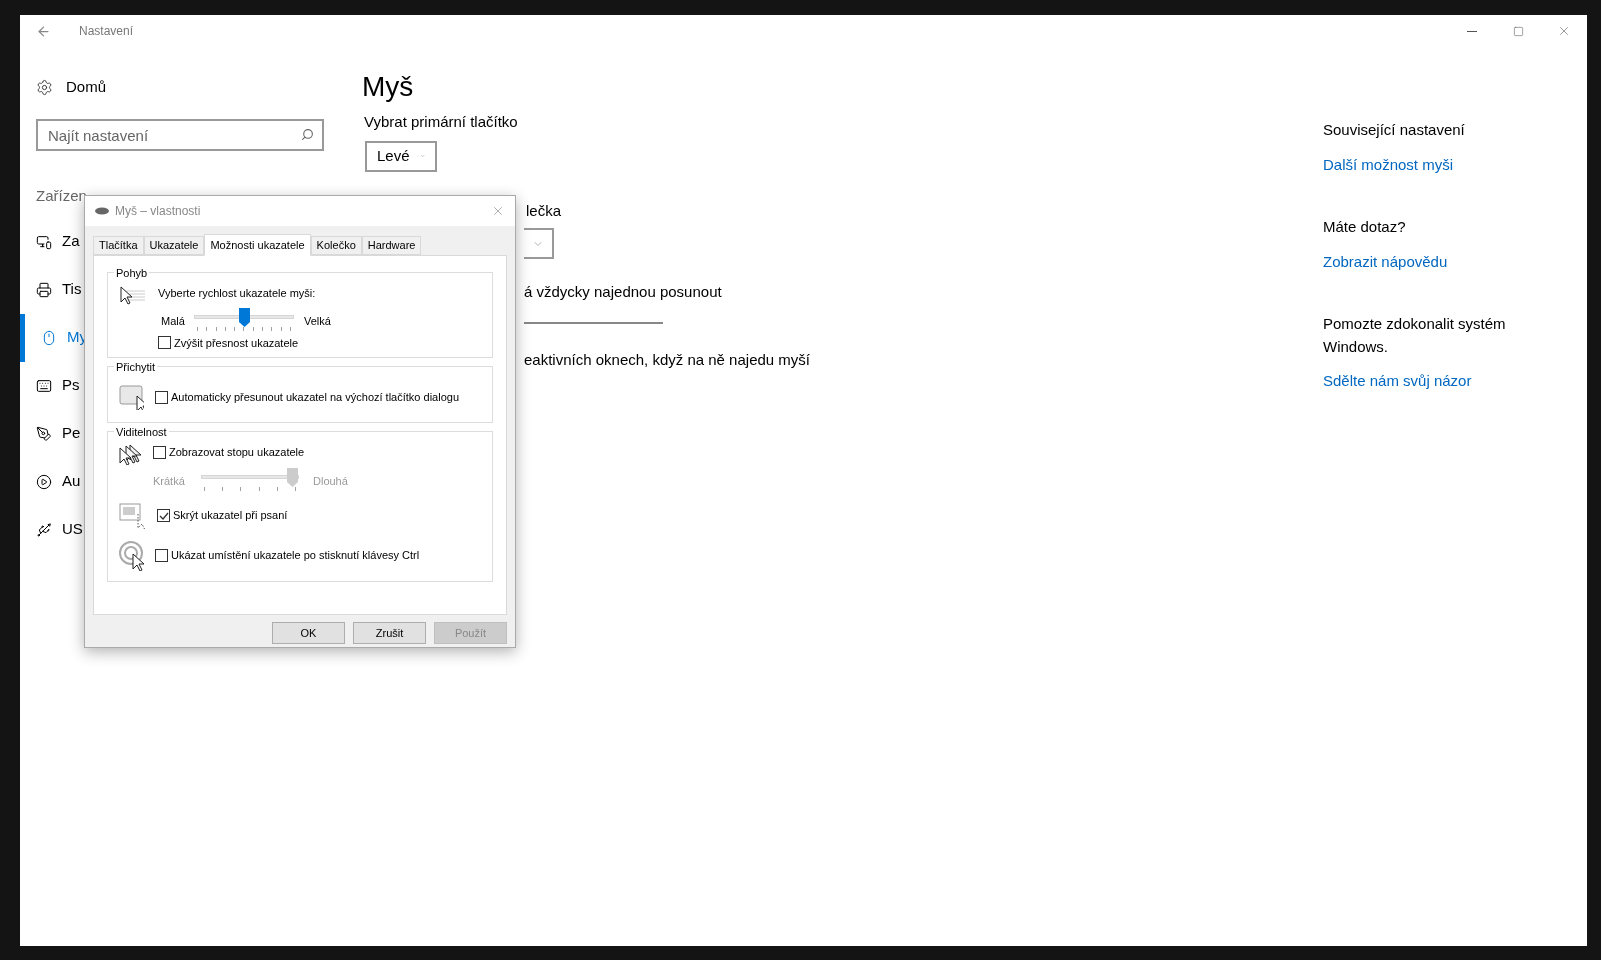 The width and height of the screenshot is (1601, 960). I want to click on page-title: Myš, so click(388, 87).